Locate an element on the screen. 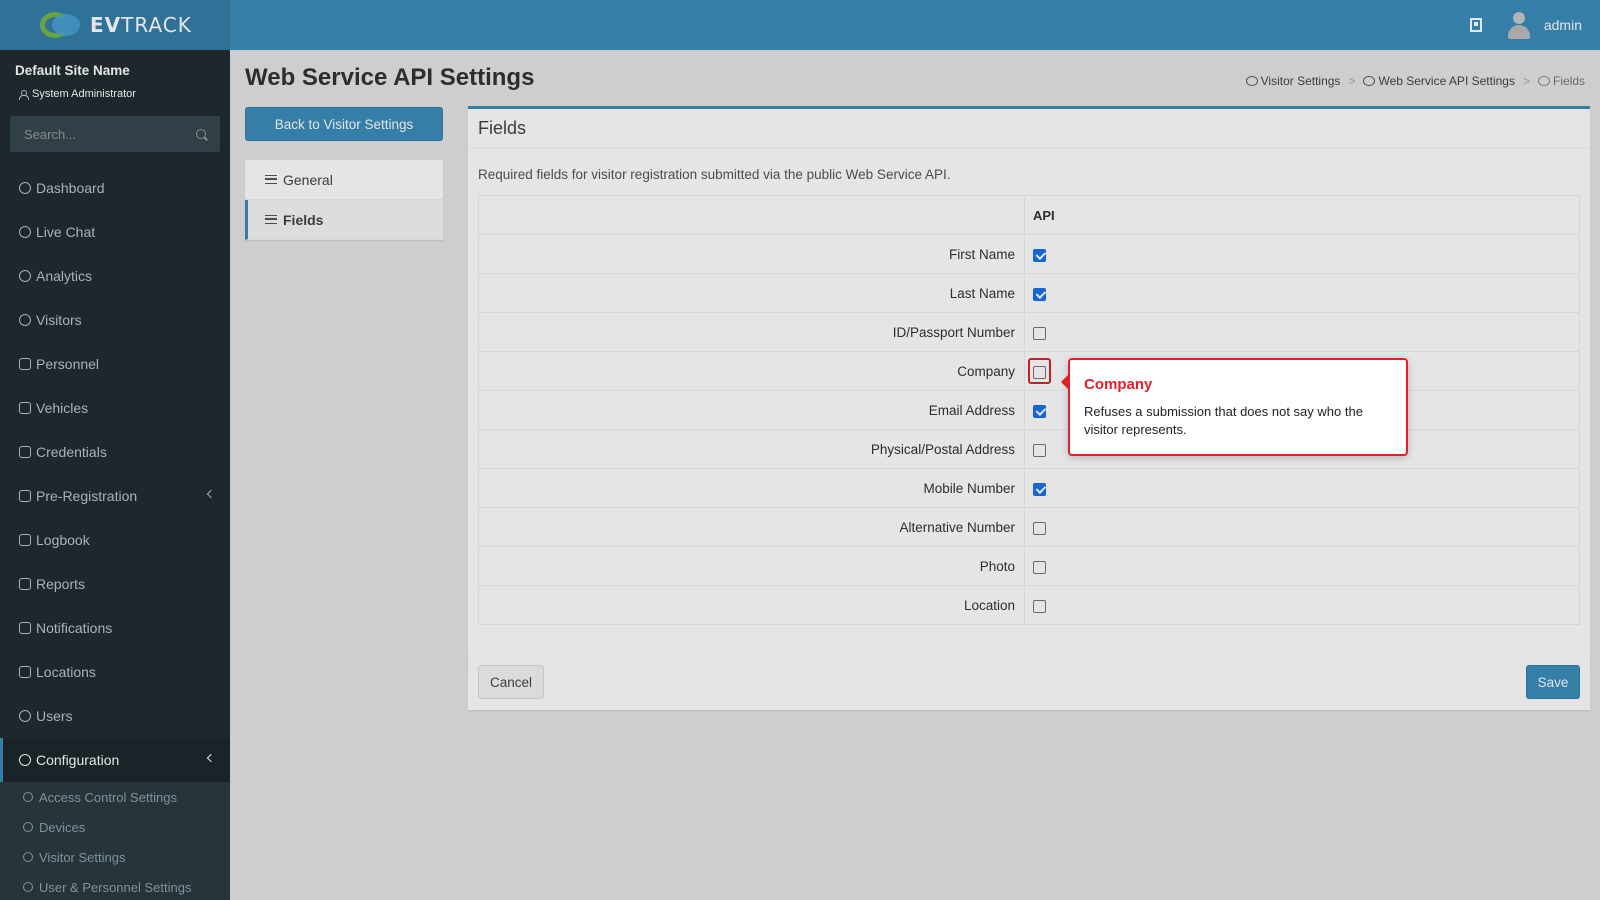  sidebar-item-personnel: Personnel is located at coordinates (115, 364).